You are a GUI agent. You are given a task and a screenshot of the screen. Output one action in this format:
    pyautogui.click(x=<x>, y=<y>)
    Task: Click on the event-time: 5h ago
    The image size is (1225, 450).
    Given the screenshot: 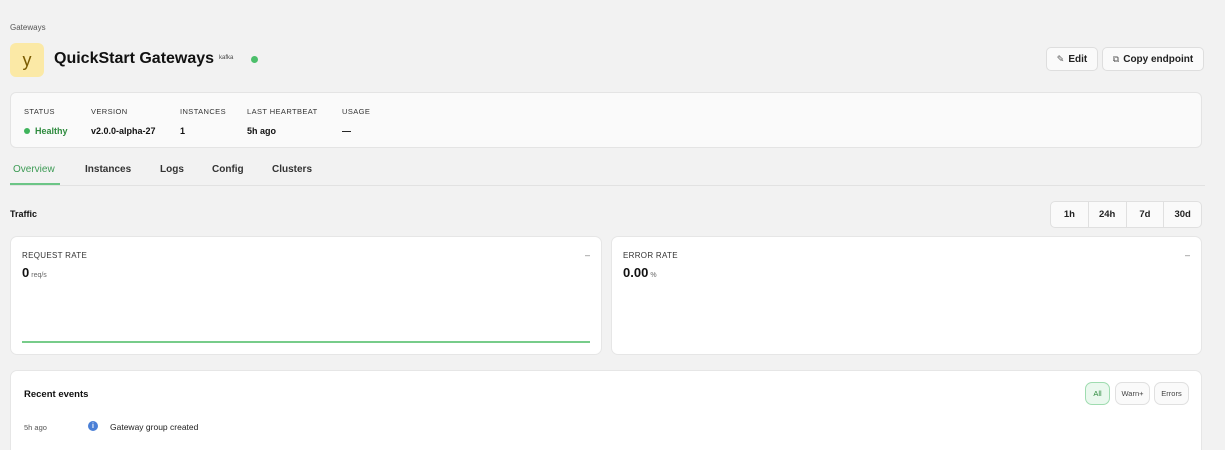 What is the action you would take?
    pyautogui.click(x=35, y=427)
    